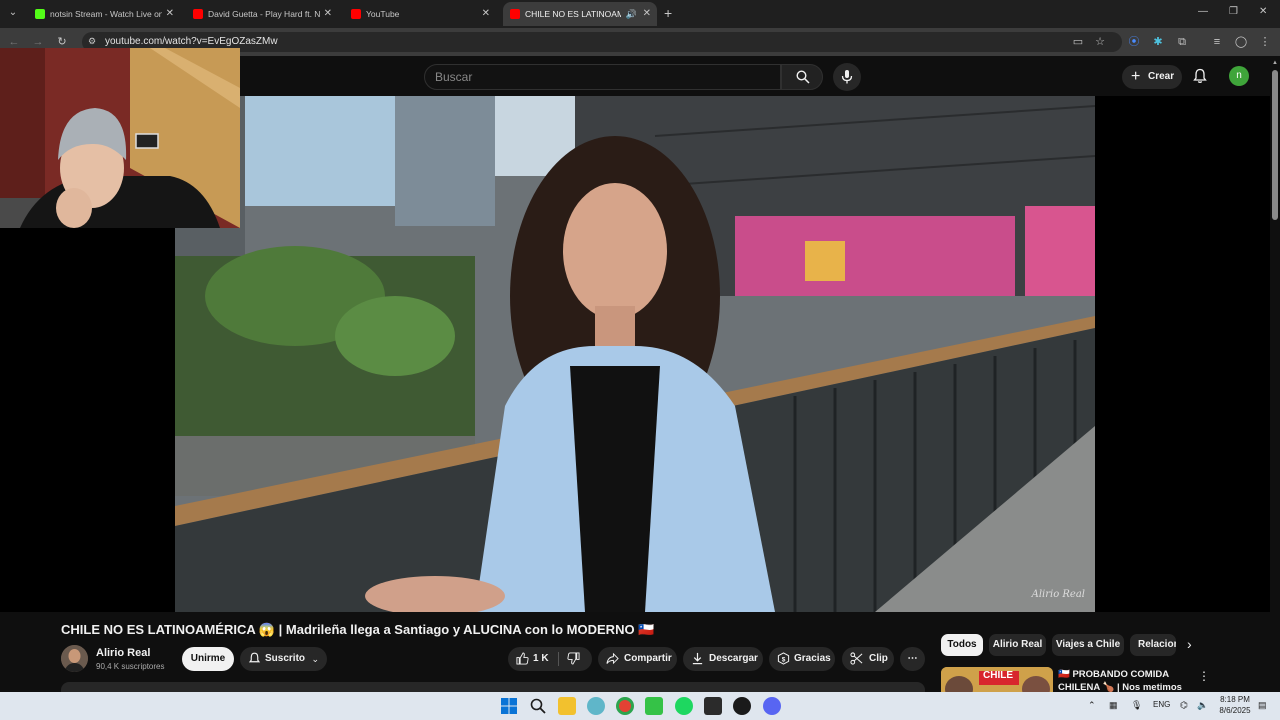  What do you see at coordinates (522, 658) in the screenshot?
I see `like-thumb-icon` at bounding box center [522, 658].